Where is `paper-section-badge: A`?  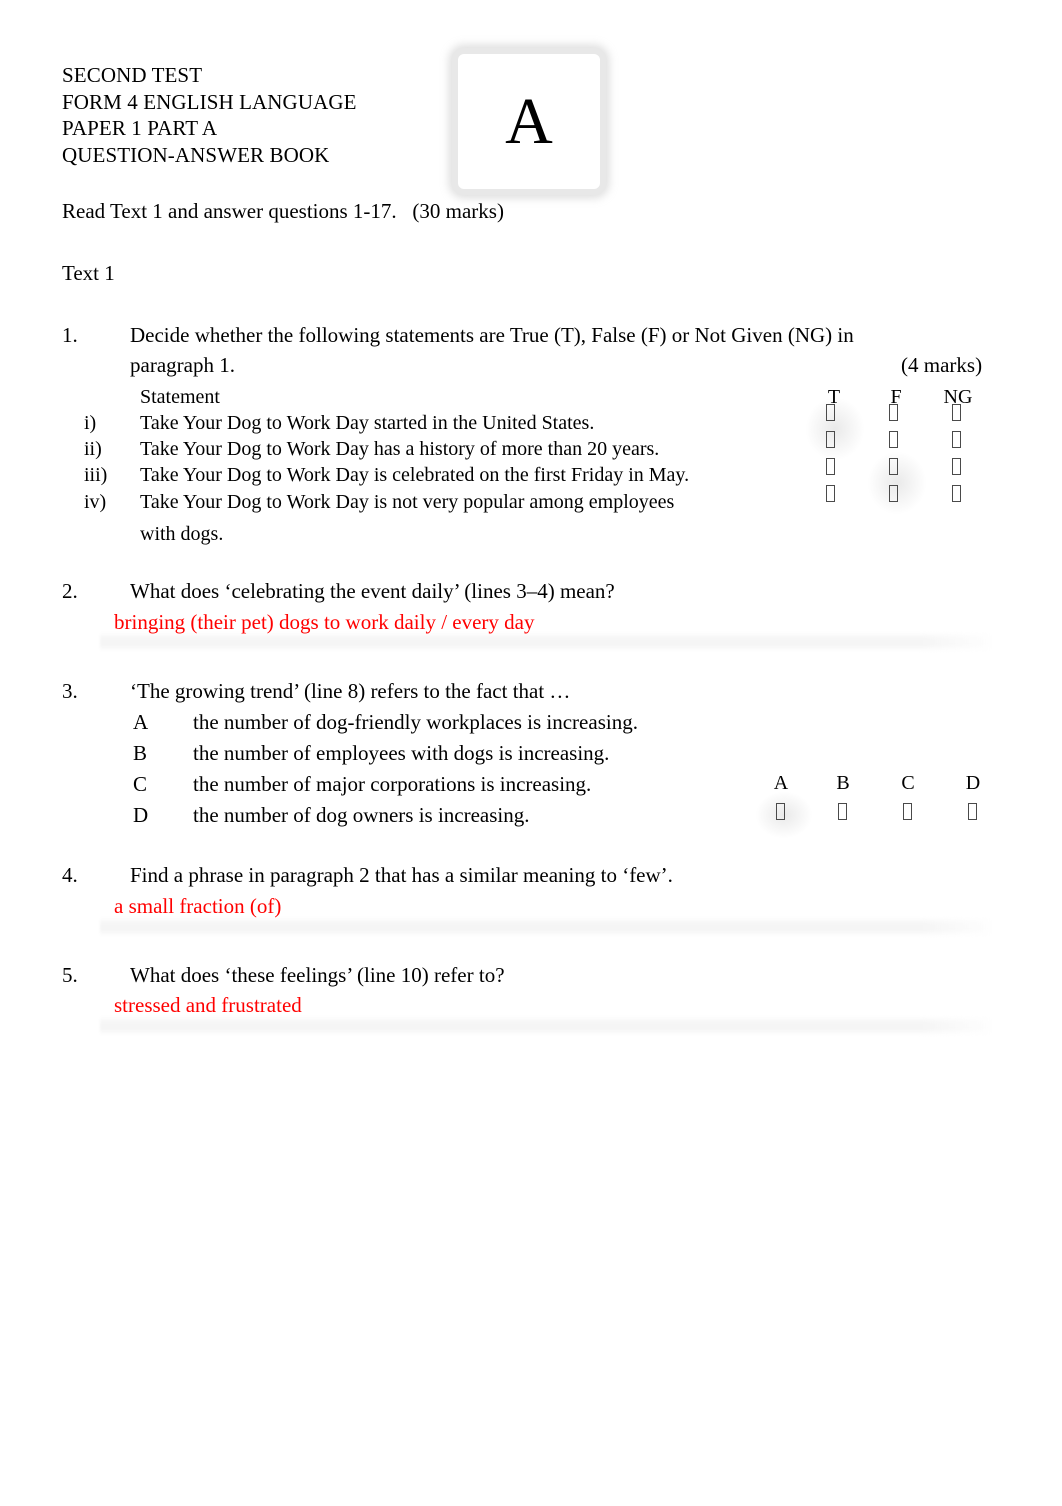 paper-section-badge: A is located at coordinates (529, 121).